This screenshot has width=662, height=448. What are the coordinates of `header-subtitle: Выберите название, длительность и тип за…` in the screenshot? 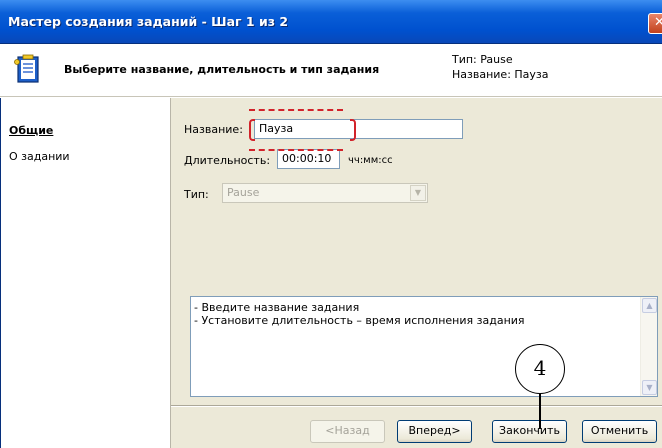 It's located at (222, 69).